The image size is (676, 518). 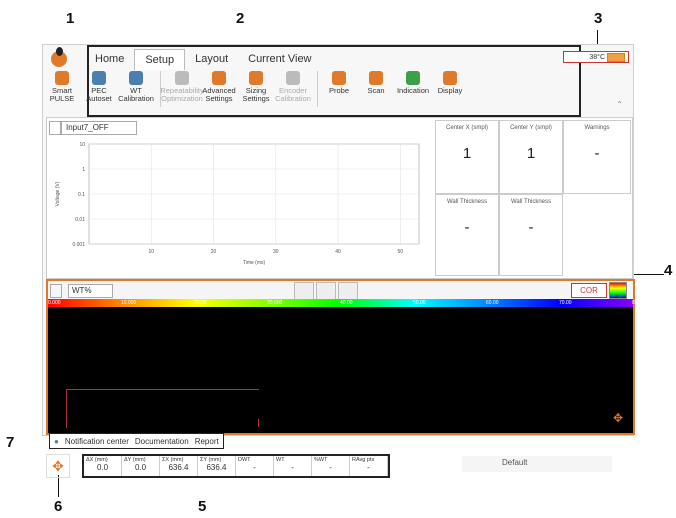 What do you see at coordinates (56, 291) in the screenshot?
I see `map-toggle` at bounding box center [56, 291].